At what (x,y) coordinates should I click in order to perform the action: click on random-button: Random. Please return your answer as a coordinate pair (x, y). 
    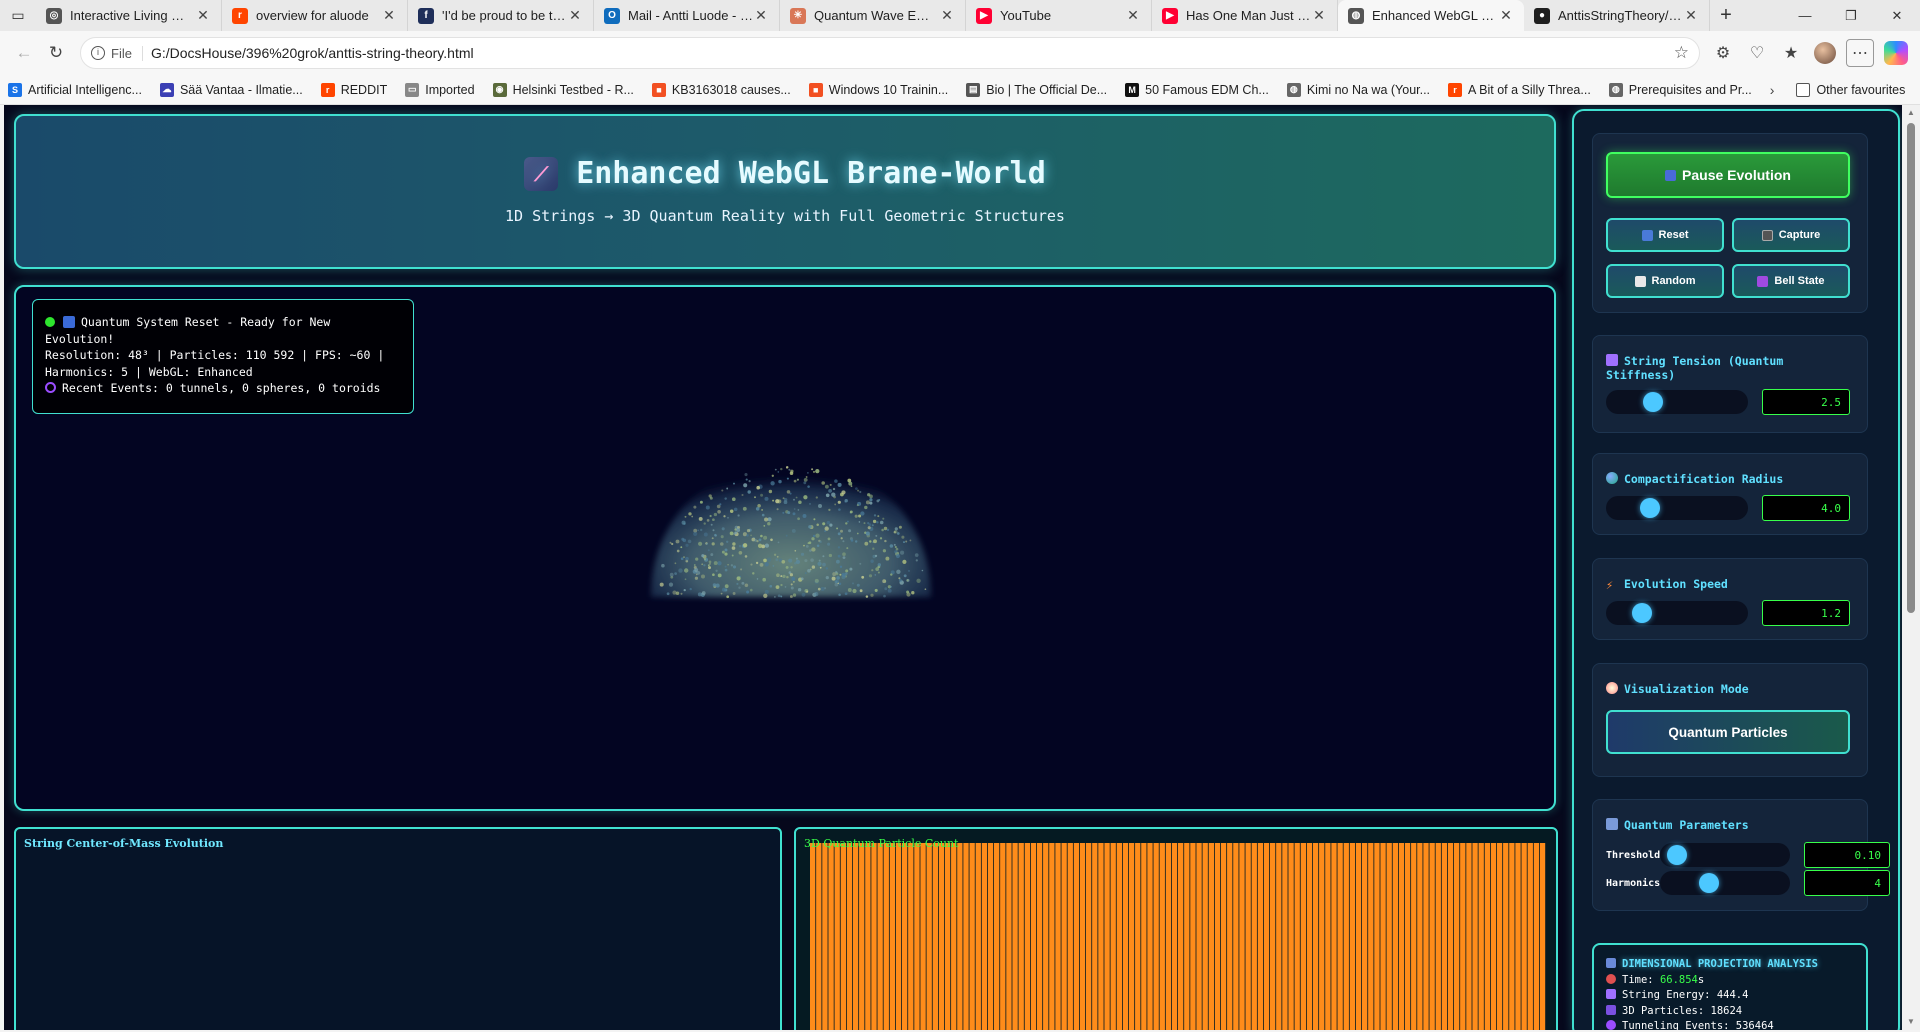
    Looking at the image, I should click on (1665, 281).